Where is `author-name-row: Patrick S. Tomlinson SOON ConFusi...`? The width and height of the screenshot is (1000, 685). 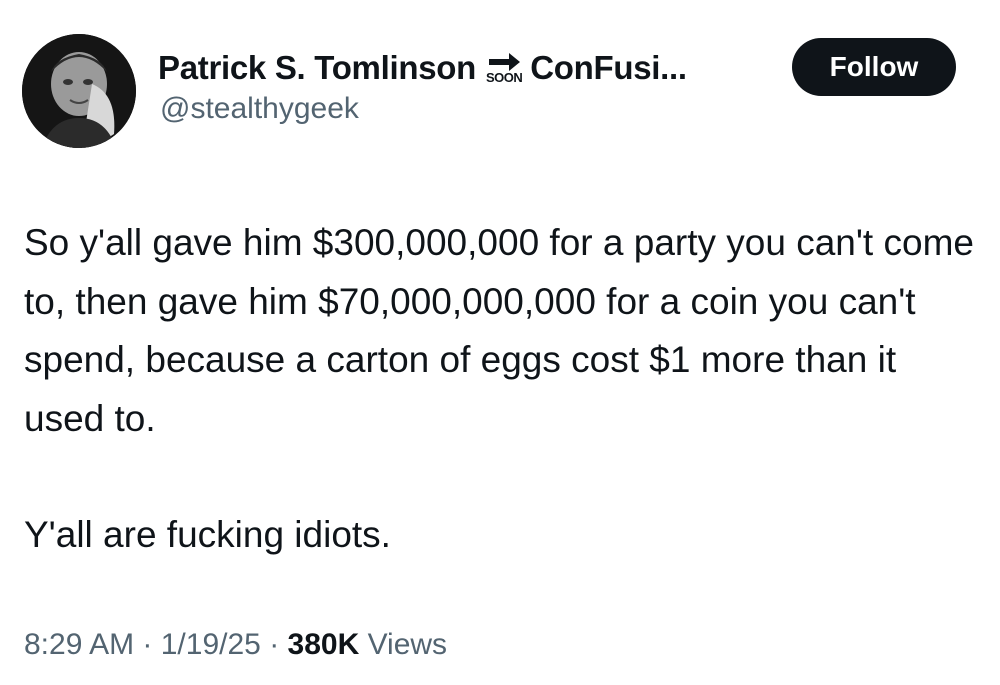 author-name-row: Patrick S. Tomlinson SOON ConFusi... is located at coordinates (422, 68).